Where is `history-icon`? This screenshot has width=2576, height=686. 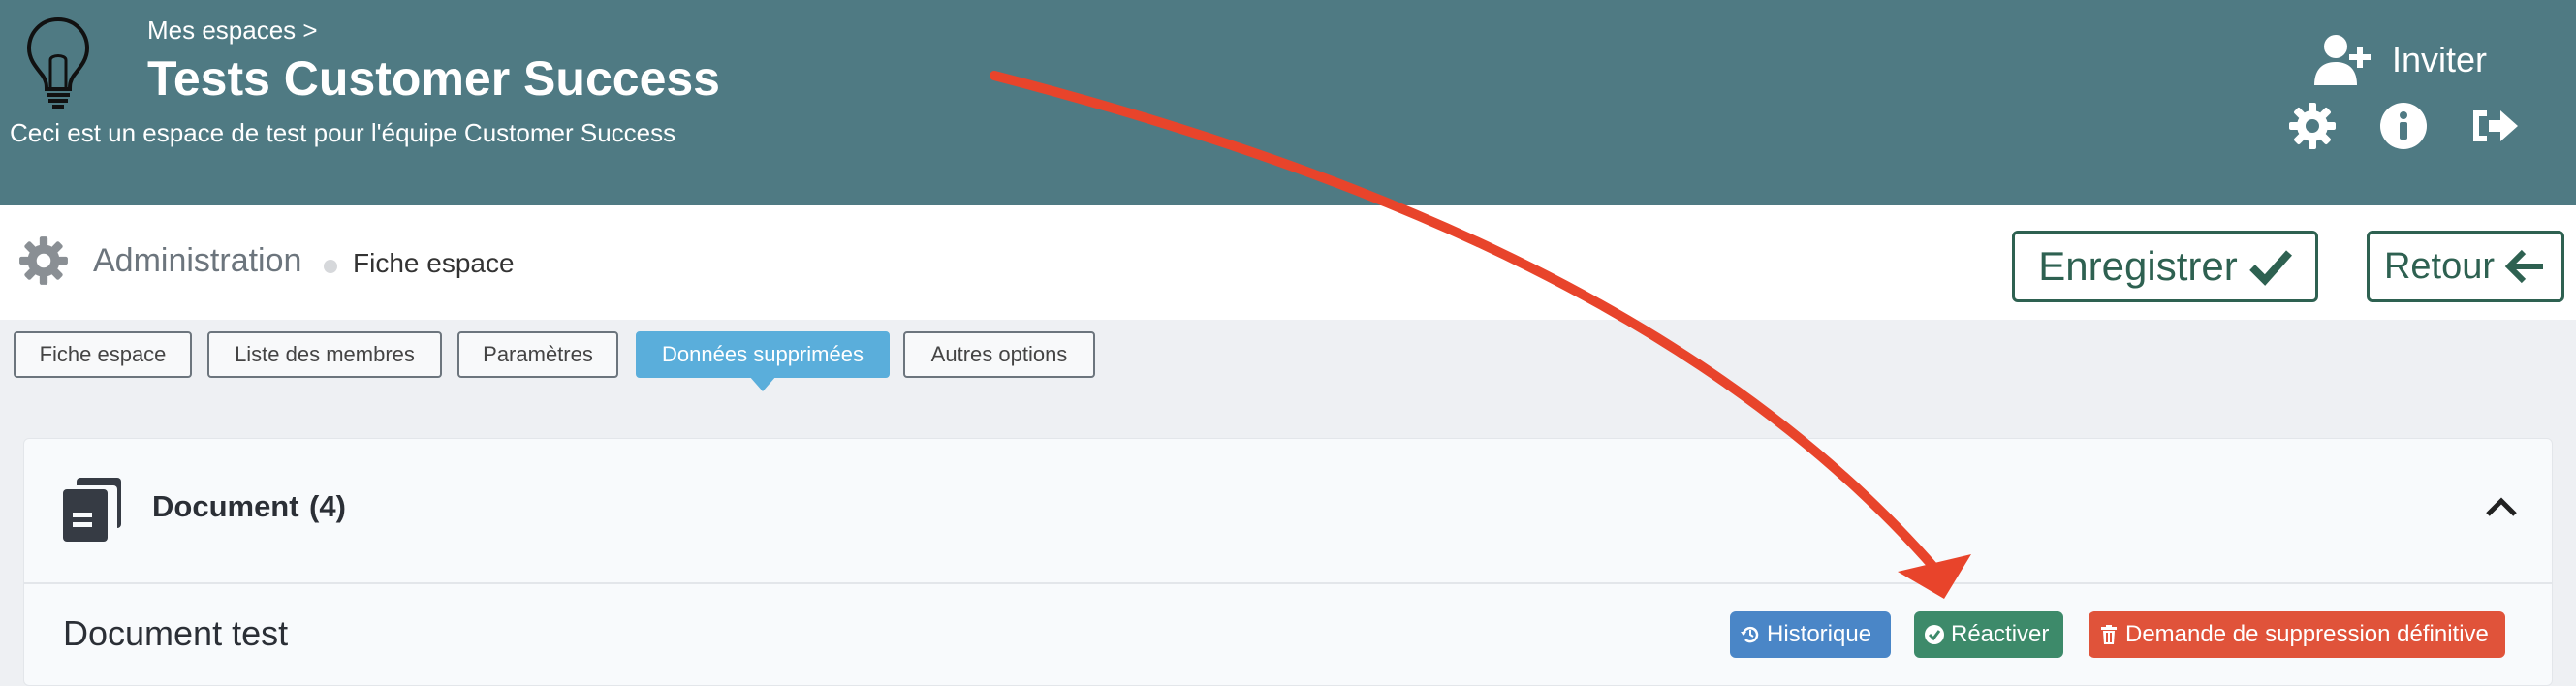
history-icon is located at coordinates (1750, 634).